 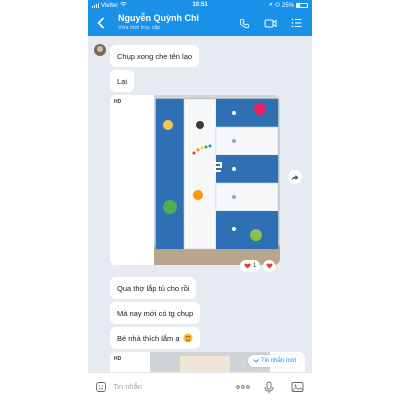 I want to click on video-icon, so click(x=270, y=23).